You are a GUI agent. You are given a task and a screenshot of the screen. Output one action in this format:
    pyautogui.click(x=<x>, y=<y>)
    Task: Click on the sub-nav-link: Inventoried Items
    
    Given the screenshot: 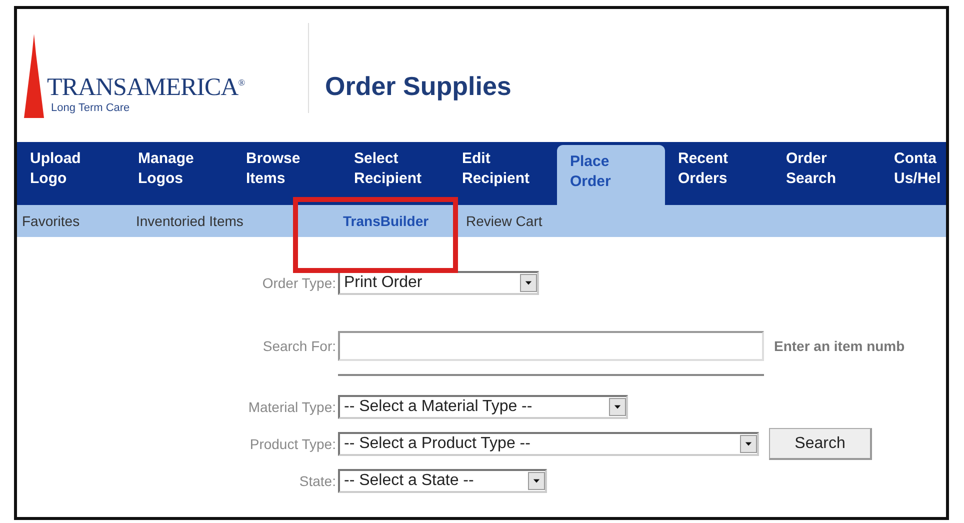 What is the action you would take?
    pyautogui.click(x=190, y=221)
    